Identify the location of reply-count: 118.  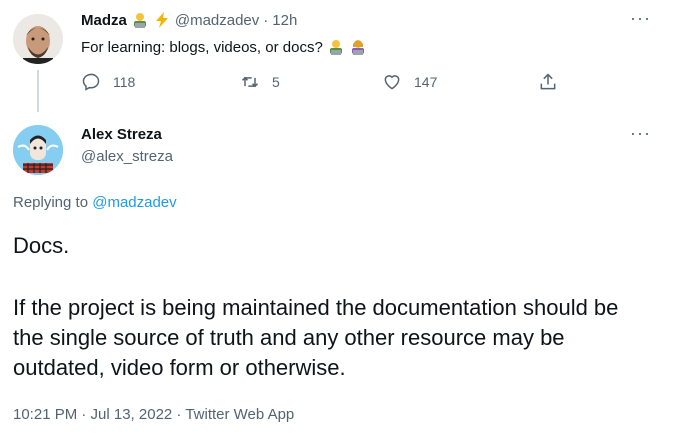
(124, 82).